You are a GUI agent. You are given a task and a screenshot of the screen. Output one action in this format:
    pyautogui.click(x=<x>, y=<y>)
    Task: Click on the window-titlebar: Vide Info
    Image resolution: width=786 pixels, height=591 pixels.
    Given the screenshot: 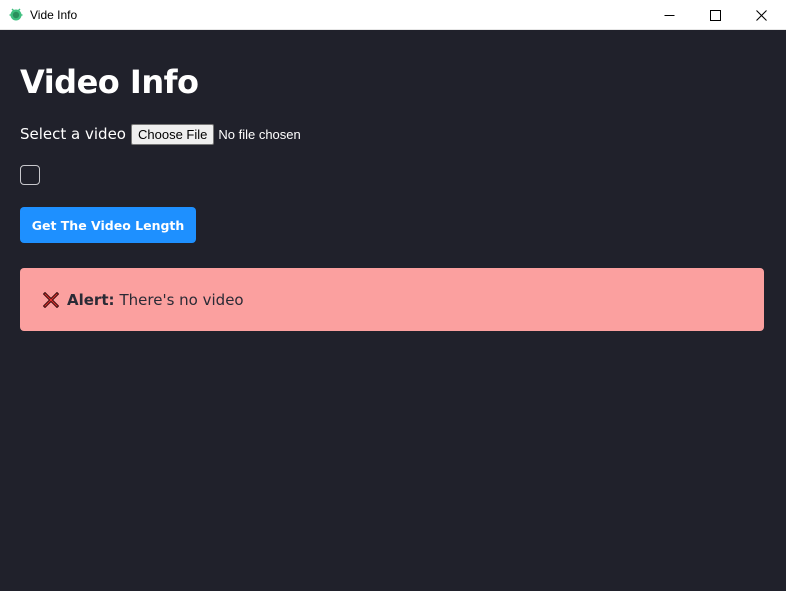 What is the action you would take?
    pyautogui.click(x=393, y=15)
    